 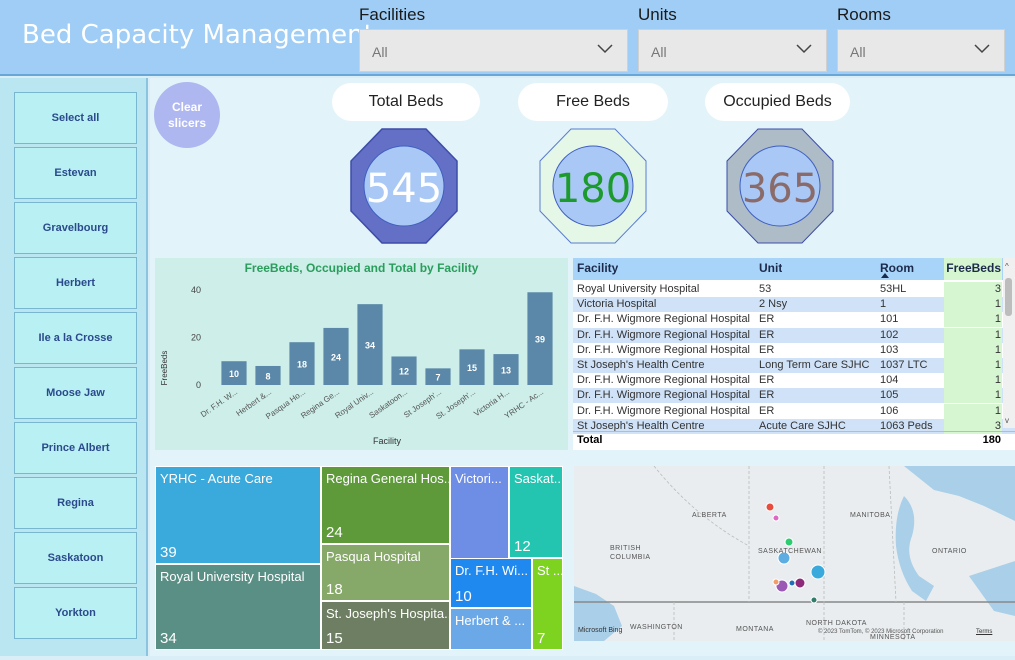 I want to click on cell-unit: 2 Nsy, so click(x=773, y=304).